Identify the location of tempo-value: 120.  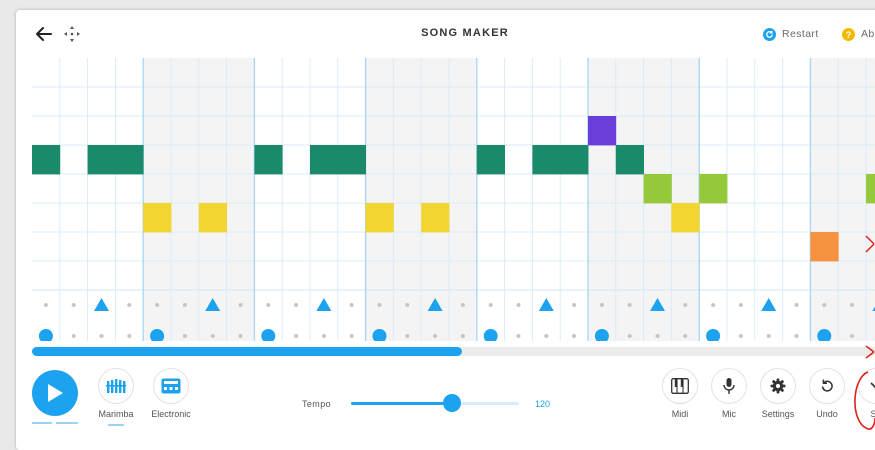
(543, 404).